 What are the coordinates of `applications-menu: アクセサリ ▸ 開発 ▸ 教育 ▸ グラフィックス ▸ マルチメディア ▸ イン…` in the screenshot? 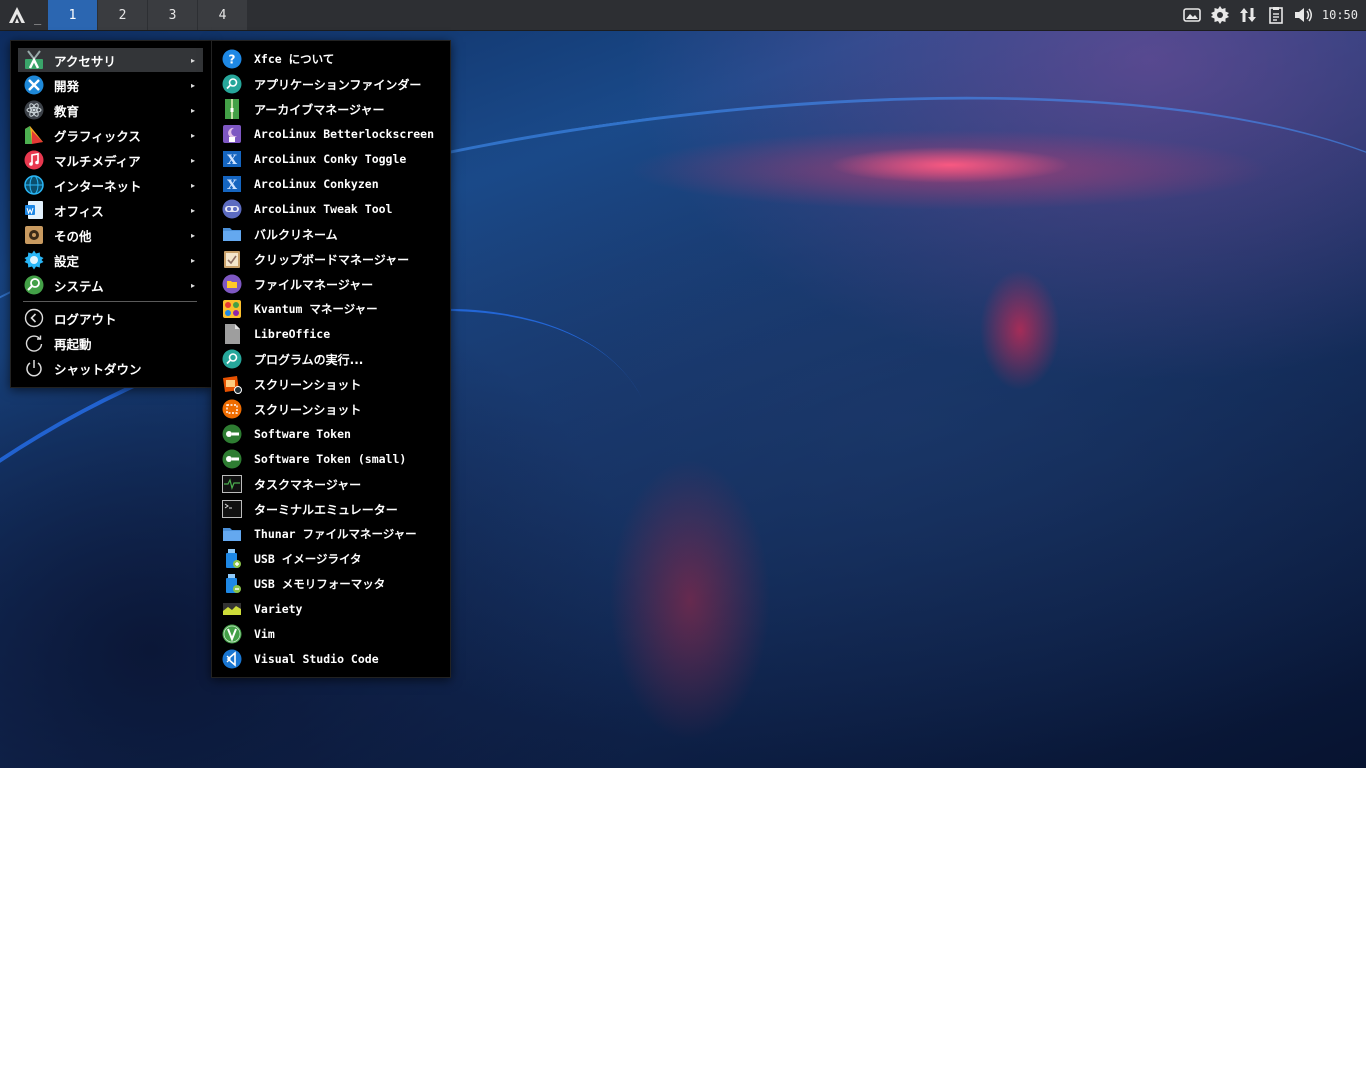 It's located at (111, 214).